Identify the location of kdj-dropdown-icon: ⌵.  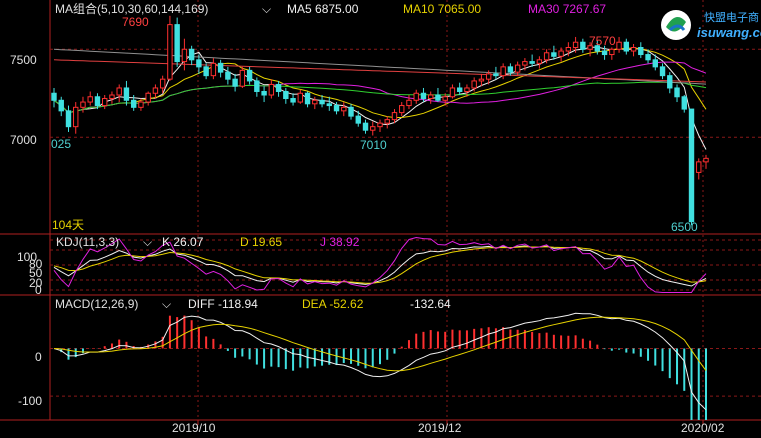
(147, 242).